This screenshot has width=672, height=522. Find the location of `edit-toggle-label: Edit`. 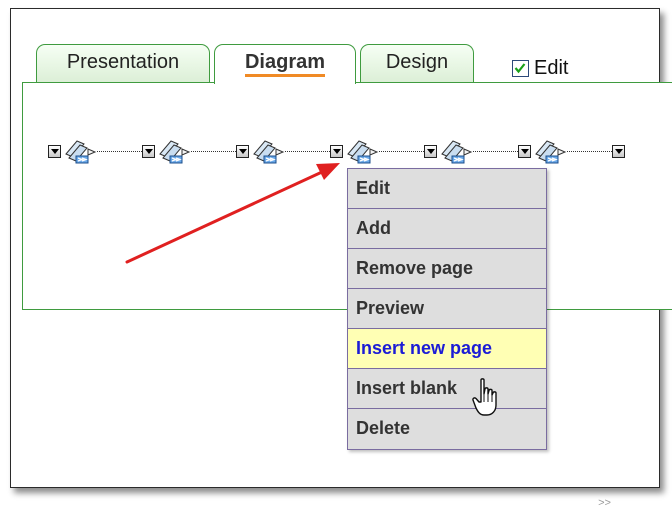

edit-toggle-label: Edit is located at coordinates (551, 68).